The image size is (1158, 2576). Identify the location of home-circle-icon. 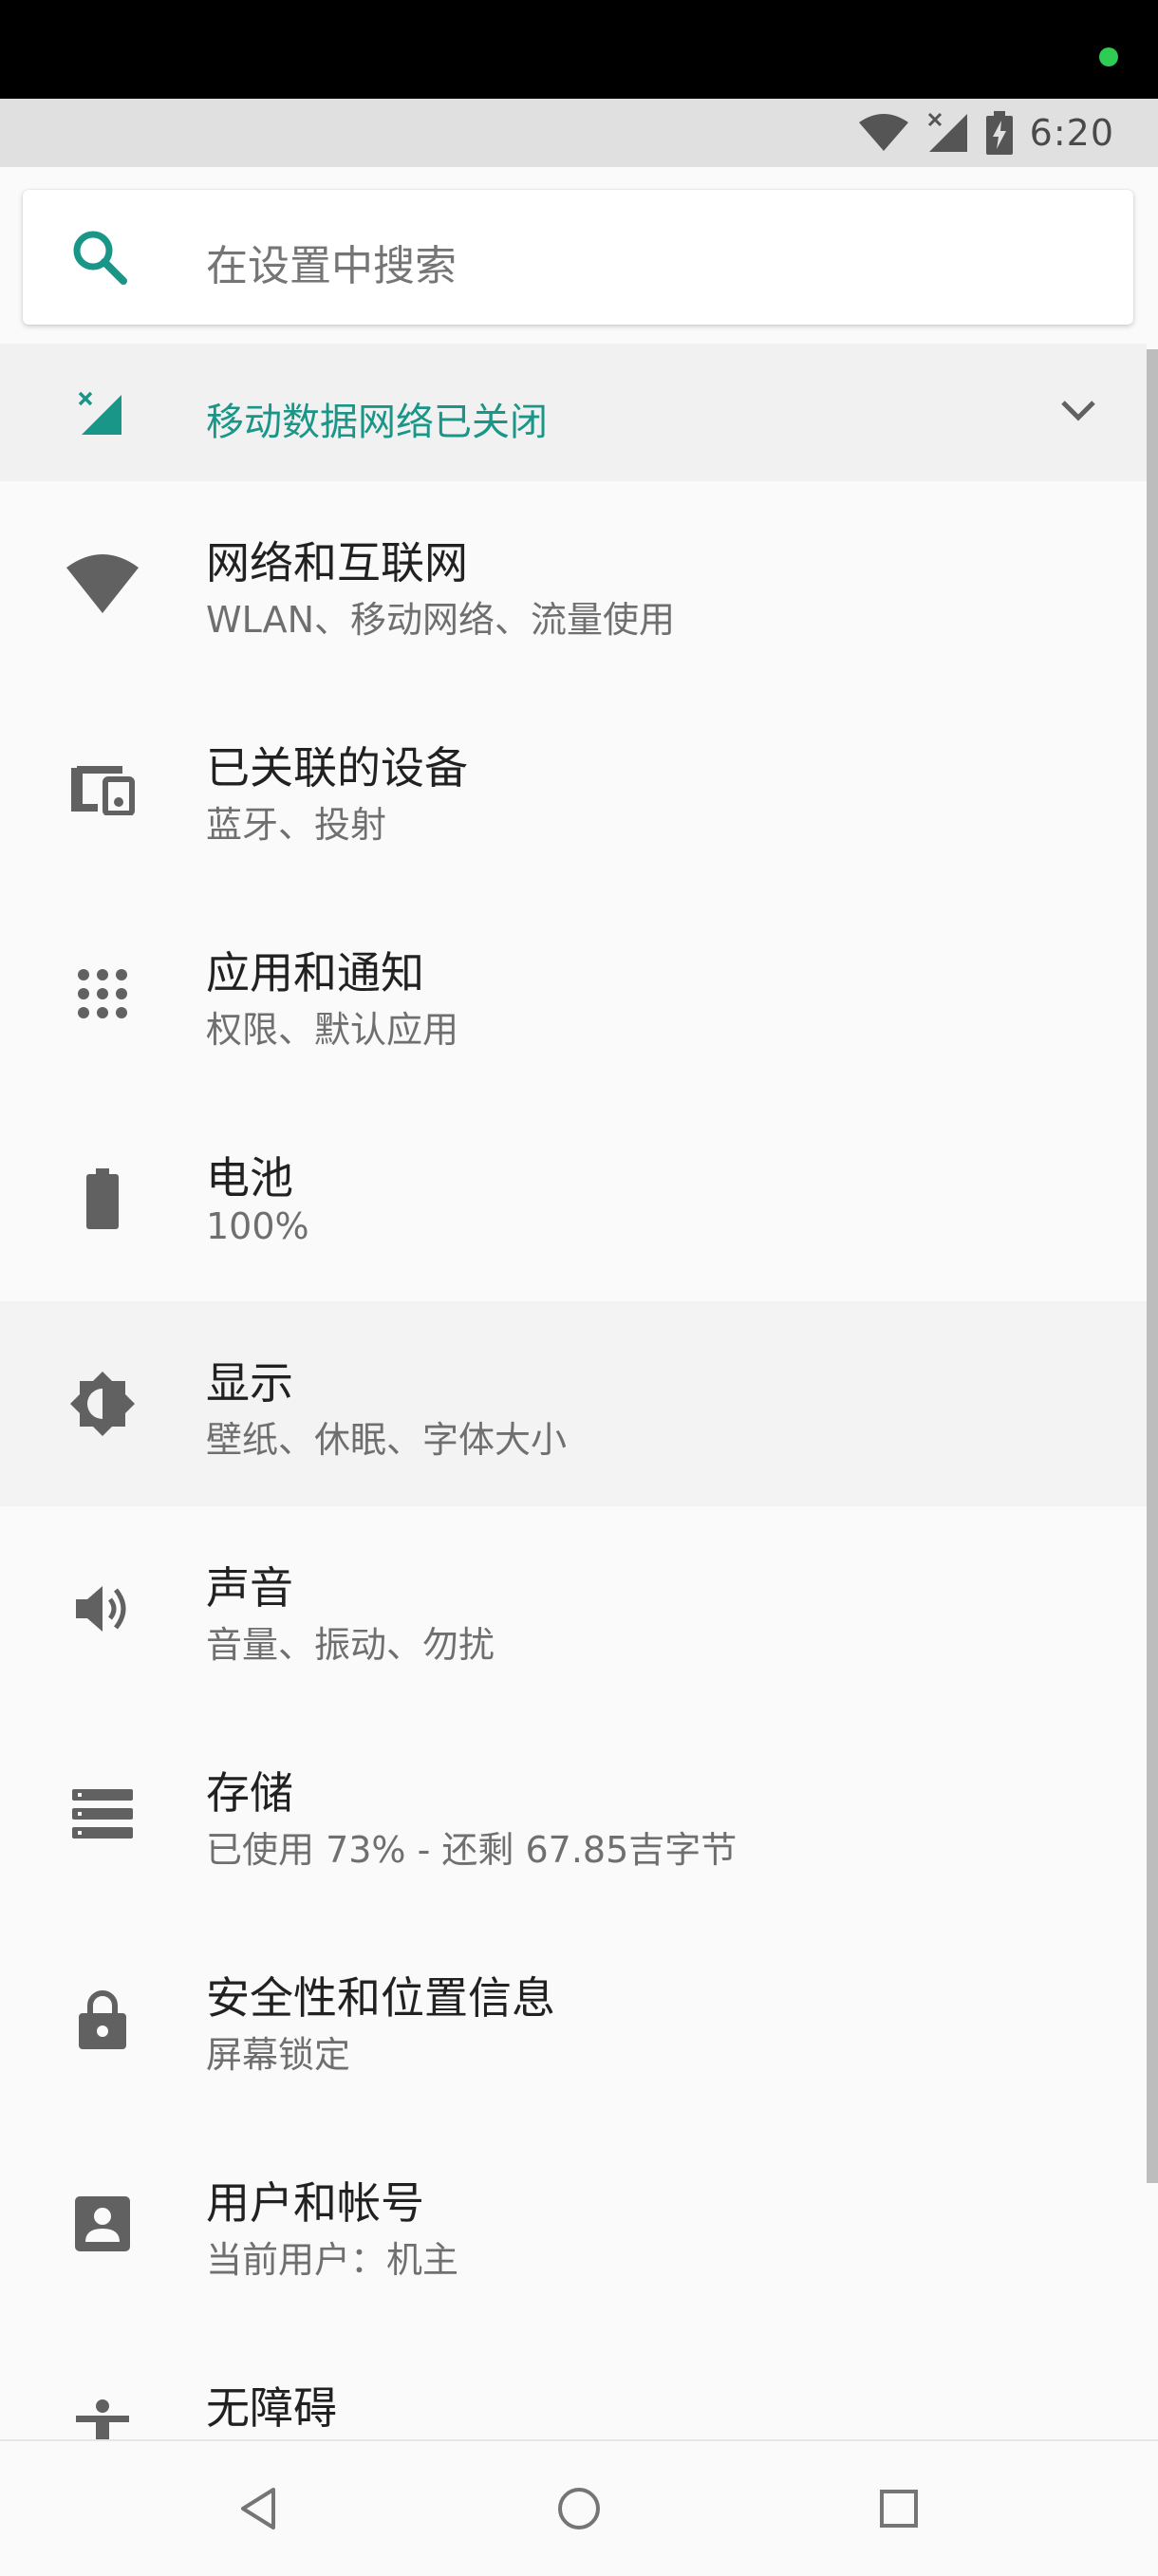
(579, 2508).